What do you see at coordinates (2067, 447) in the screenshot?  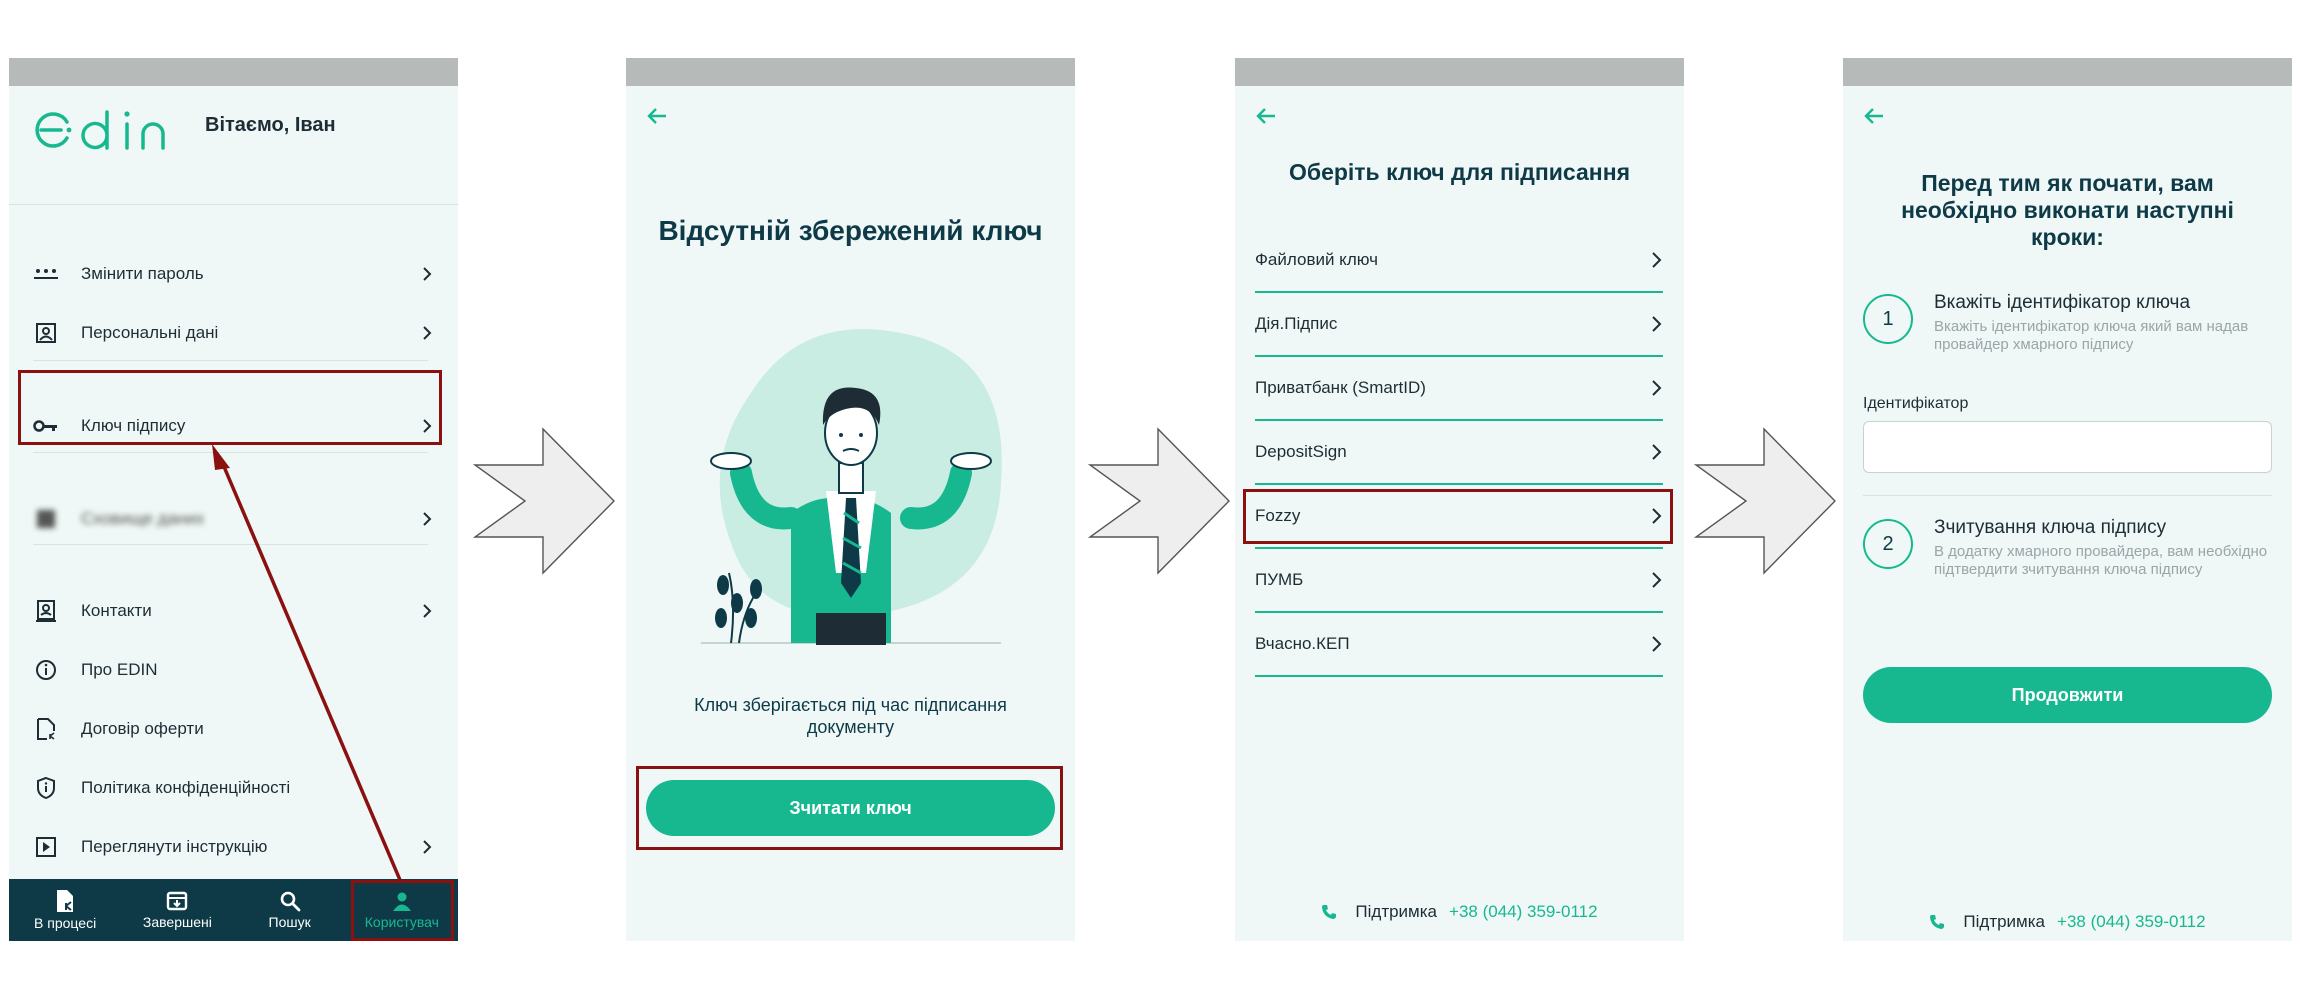 I see `identifier-input` at bounding box center [2067, 447].